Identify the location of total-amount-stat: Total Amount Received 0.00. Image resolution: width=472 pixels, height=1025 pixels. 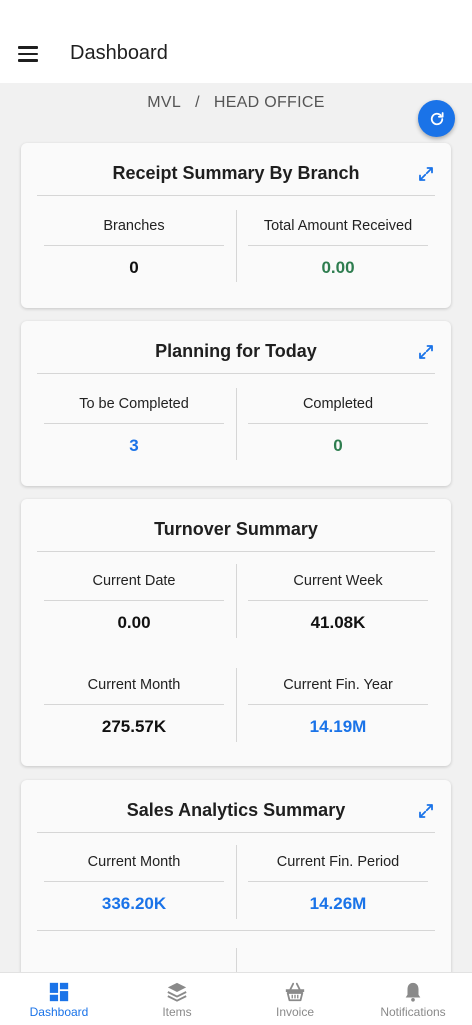
(338, 245).